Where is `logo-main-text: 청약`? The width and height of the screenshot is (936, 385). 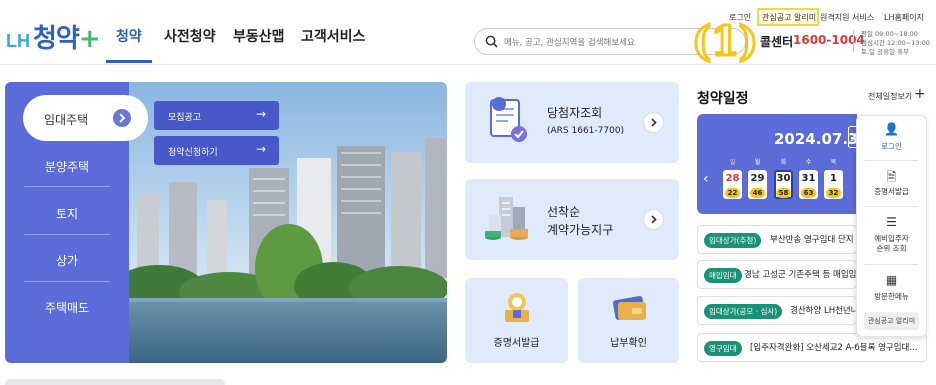 logo-main-text: 청약 is located at coordinates (56, 39).